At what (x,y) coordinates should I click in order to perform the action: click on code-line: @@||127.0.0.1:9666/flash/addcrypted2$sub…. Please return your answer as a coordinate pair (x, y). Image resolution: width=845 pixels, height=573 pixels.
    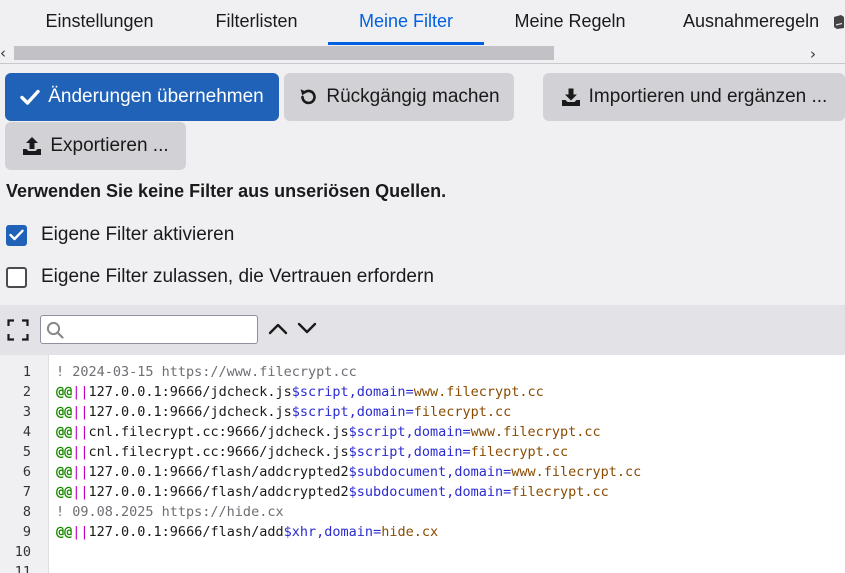
    Looking at the image, I should click on (348, 472).